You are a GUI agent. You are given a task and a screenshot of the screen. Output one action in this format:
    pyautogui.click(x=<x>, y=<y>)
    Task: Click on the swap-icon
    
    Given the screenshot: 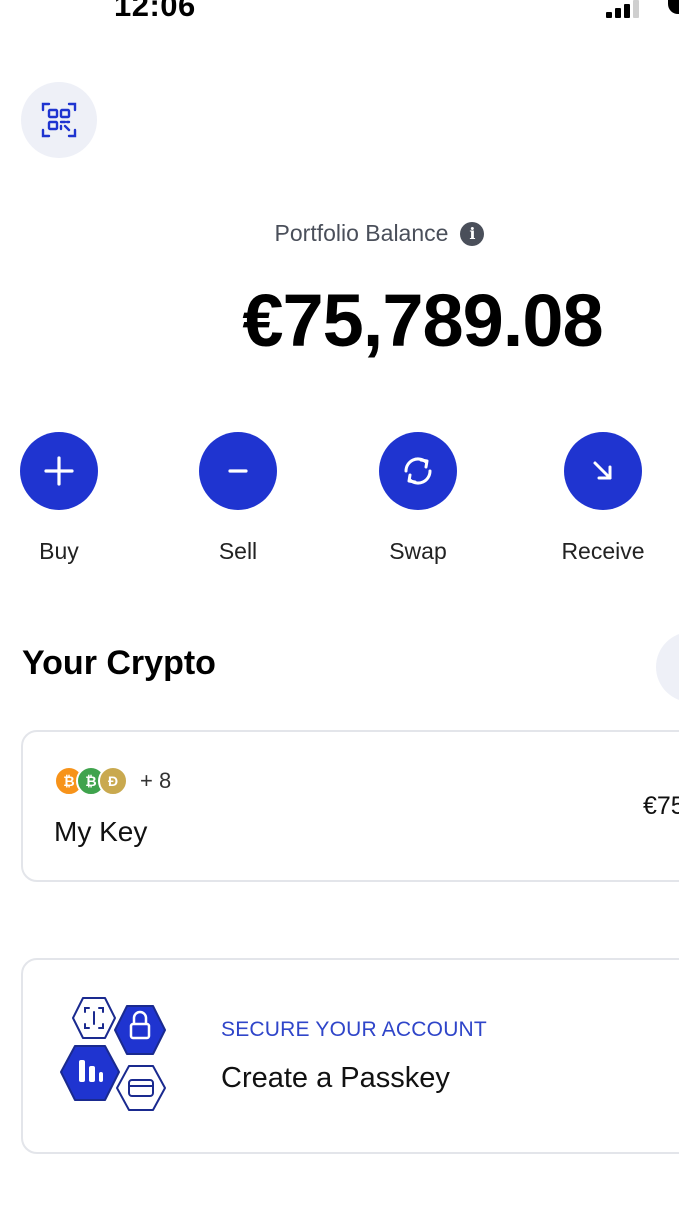 What is the action you would take?
    pyautogui.click(x=418, y=471)
    